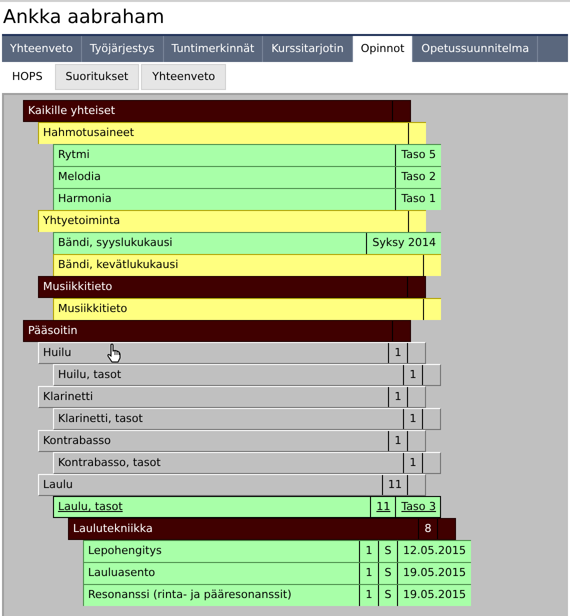 This screenshot has width=570, height=616. Describe the element at coordinates (183, 77) in the screenshot. I see `sub-tab: Yhteenveto` at that location.